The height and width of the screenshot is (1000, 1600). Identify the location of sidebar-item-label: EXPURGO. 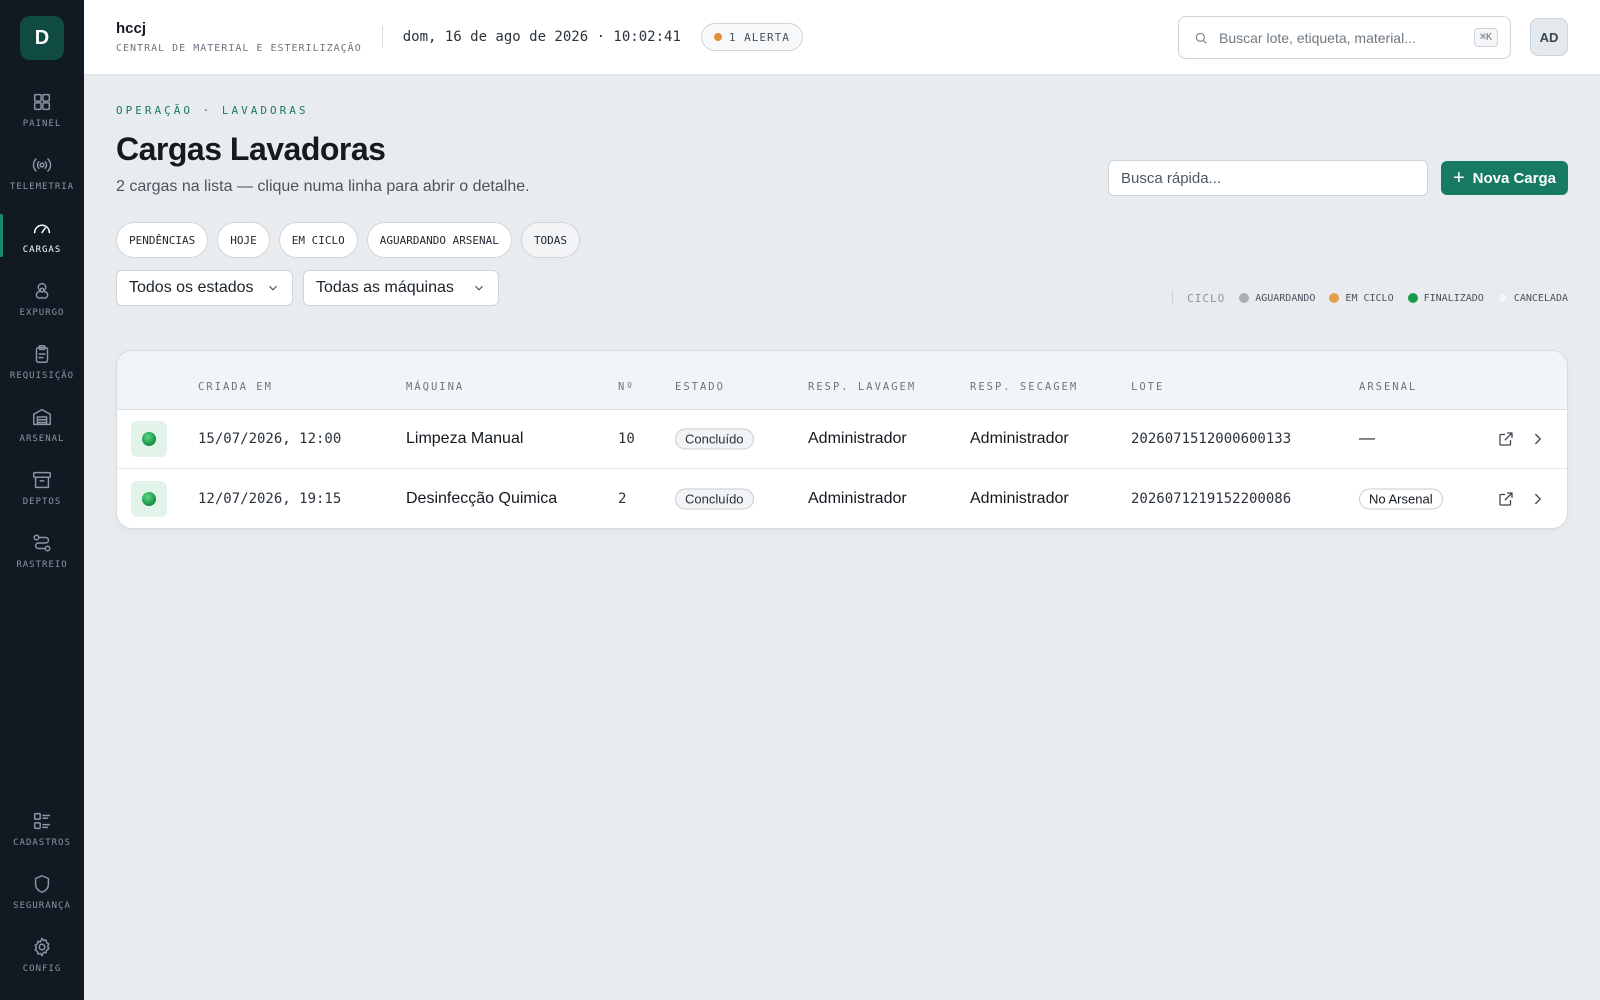
(42, 312).